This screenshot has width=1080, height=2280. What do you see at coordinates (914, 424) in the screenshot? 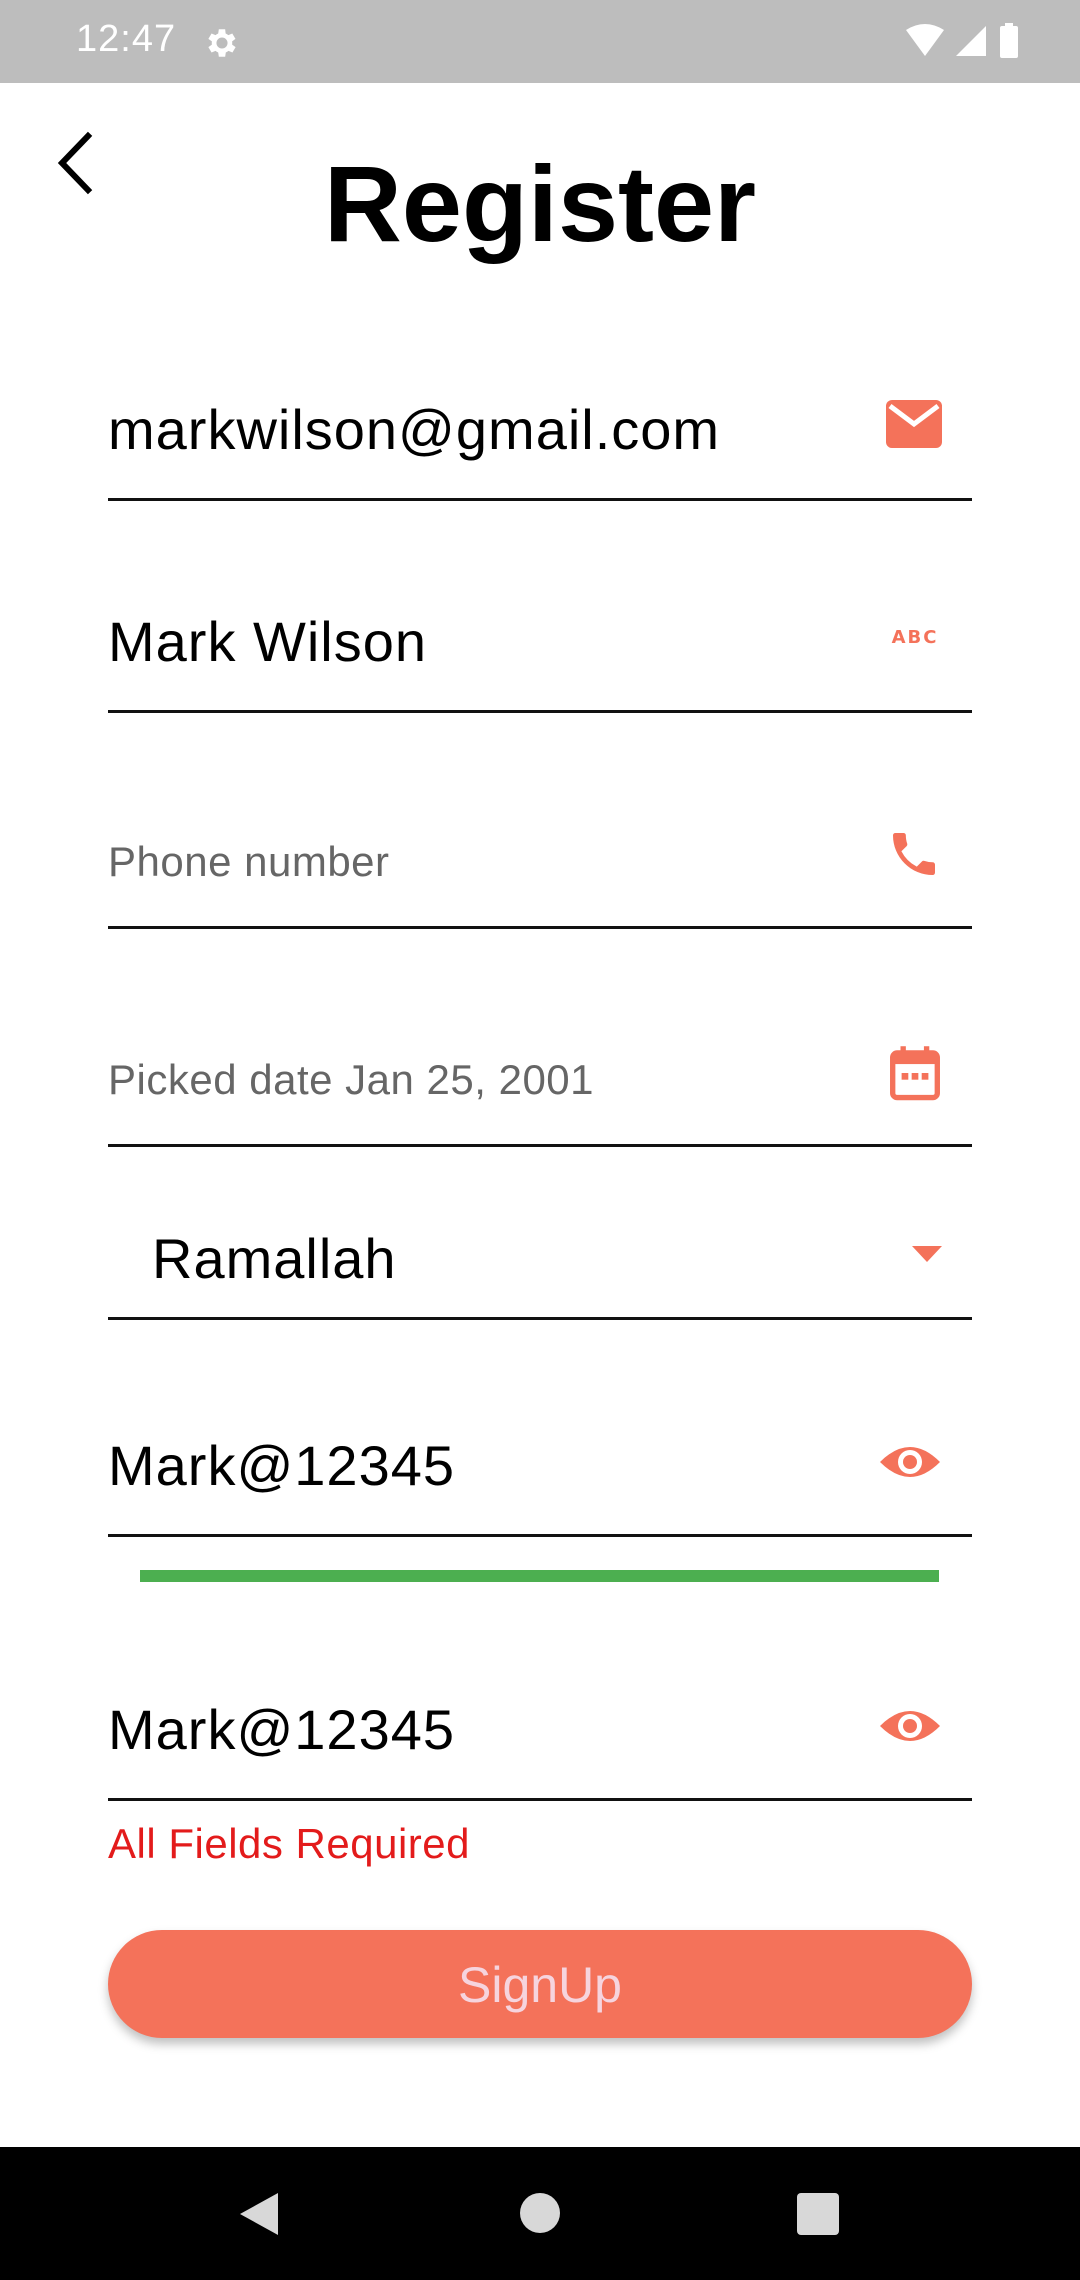
I see `mail-icon` at bounding box center [914, 424].